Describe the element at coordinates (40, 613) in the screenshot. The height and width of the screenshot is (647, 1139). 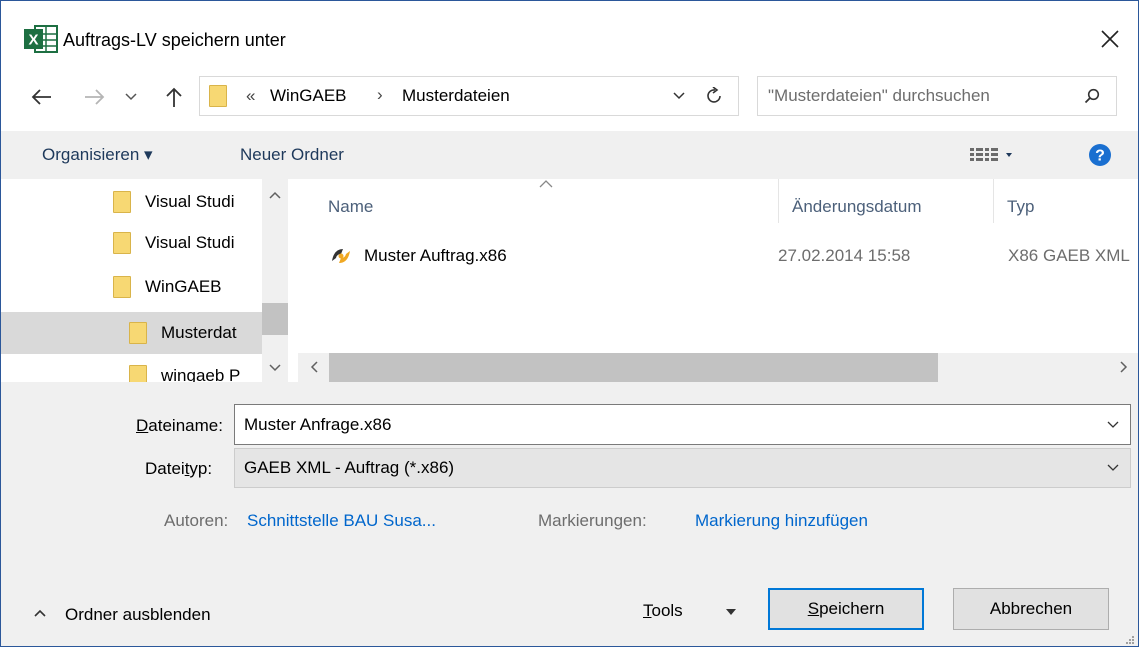
I see `chevron-up-icon` at that location.